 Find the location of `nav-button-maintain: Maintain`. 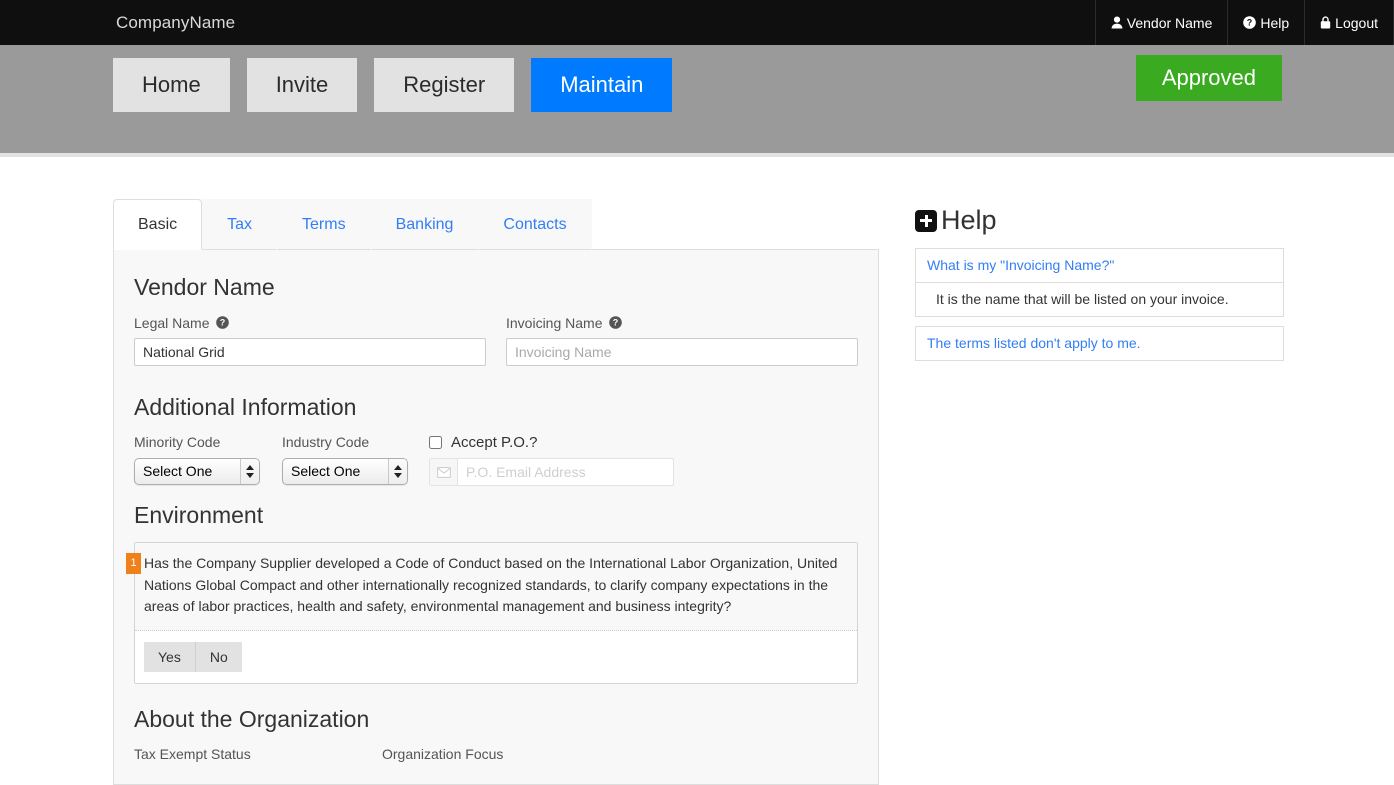

nav-button-maintain: Maintain is located at coordinates (602, 85).